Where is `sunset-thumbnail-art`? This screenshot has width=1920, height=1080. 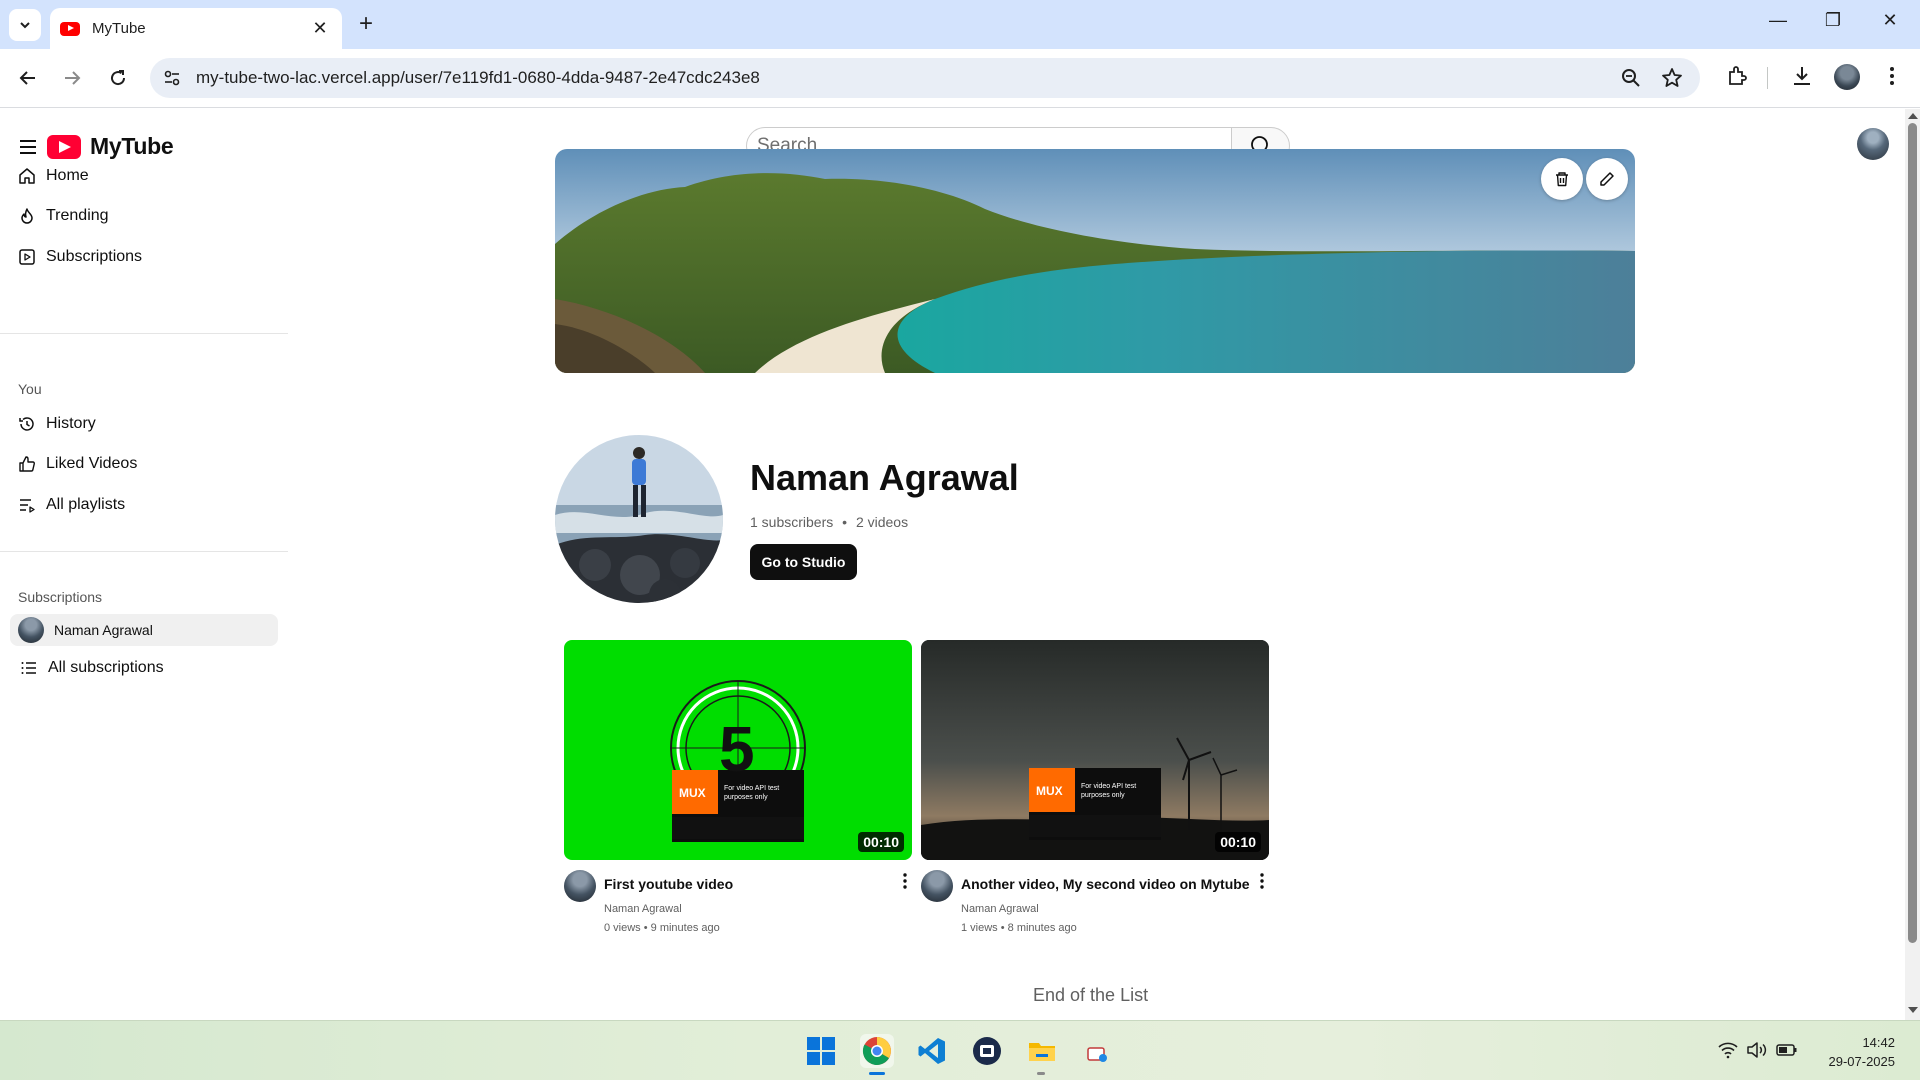 sunset-thumbnail-art is located at coordinates (1095, 750).